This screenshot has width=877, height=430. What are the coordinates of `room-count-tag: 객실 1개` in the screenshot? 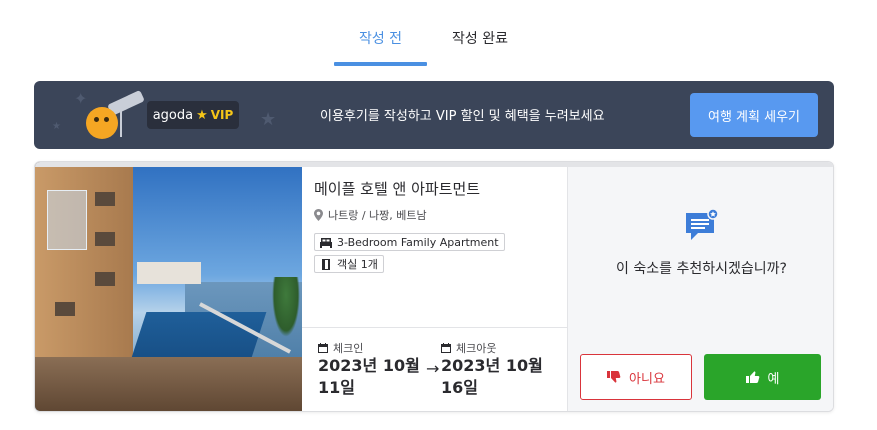 It's located at (349, 264).